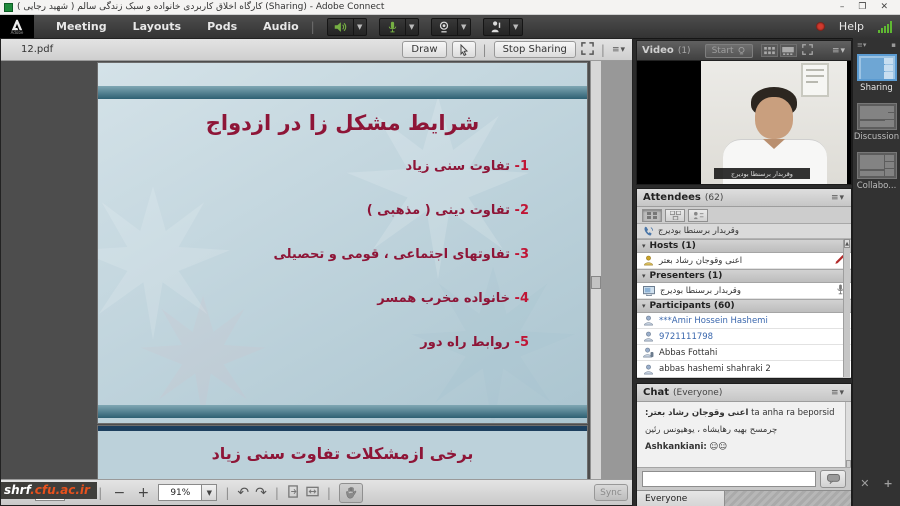  I want to click on set-status-button, so click(496, 26).